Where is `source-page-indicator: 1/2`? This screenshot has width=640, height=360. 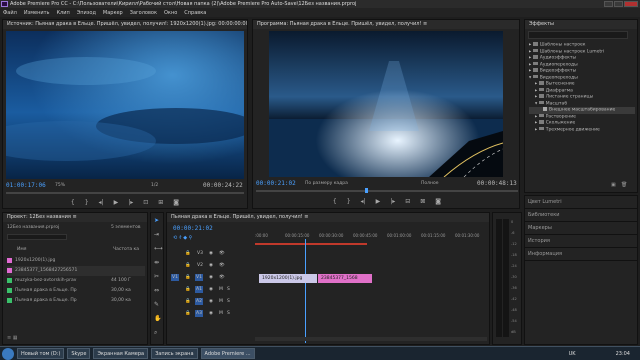
source-page-indicator: 1/2 is located at coordinates (155, 185).